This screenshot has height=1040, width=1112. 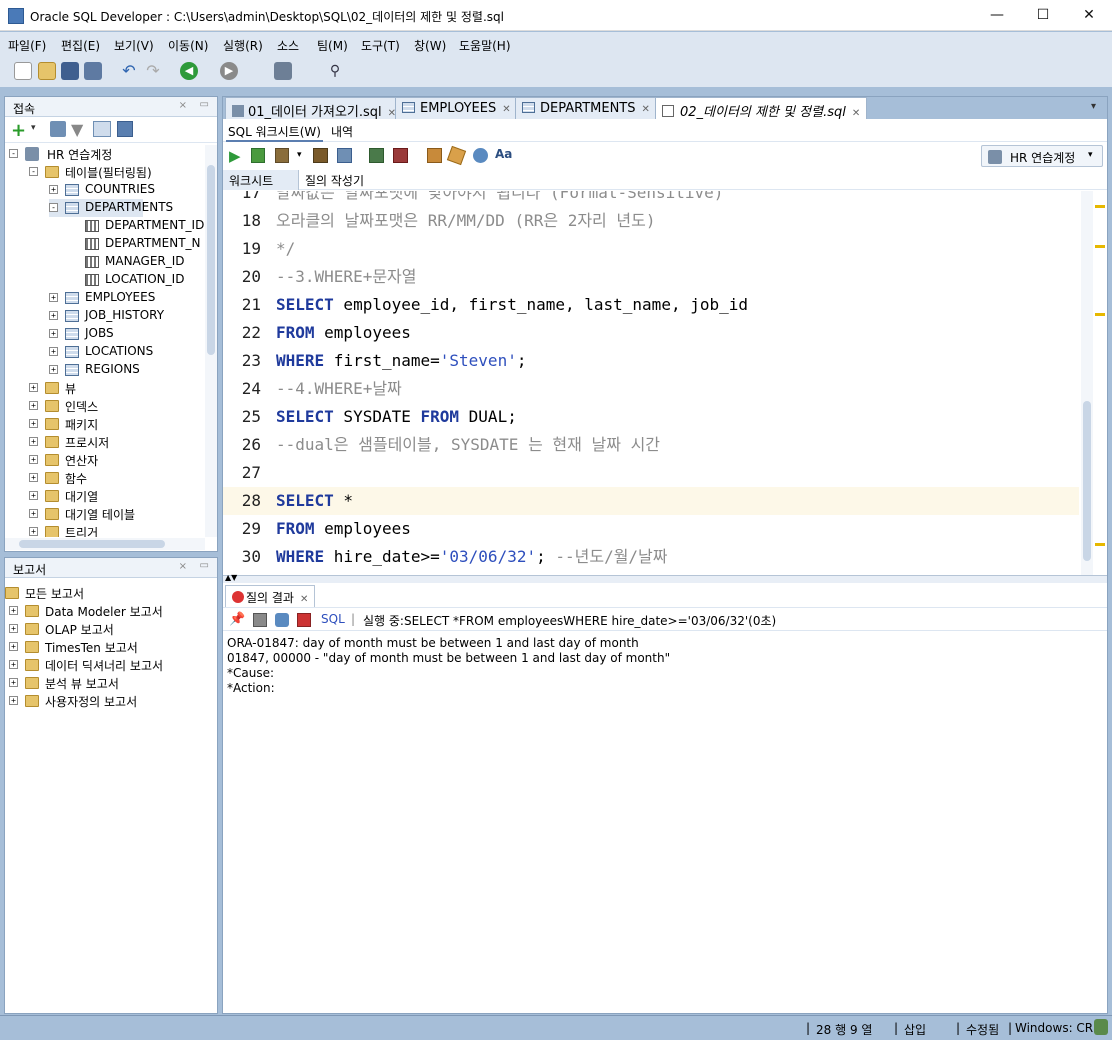 What do you see at coordinates (335, 71) in the screenshot?
I see `search-binoculars-icon: ⚲` at bounding box center [335, 71].